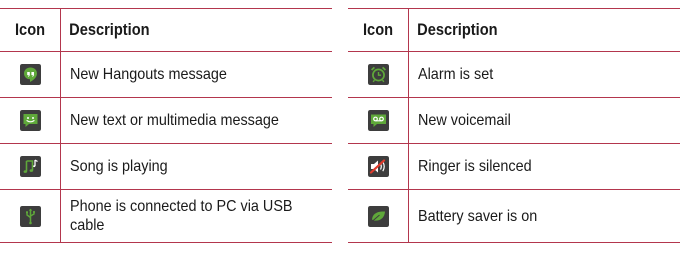  What do you see at coordinates (196, 166) in the screenshot?
I see `description-cell: Song is playing` at bounding box center [196, 166].